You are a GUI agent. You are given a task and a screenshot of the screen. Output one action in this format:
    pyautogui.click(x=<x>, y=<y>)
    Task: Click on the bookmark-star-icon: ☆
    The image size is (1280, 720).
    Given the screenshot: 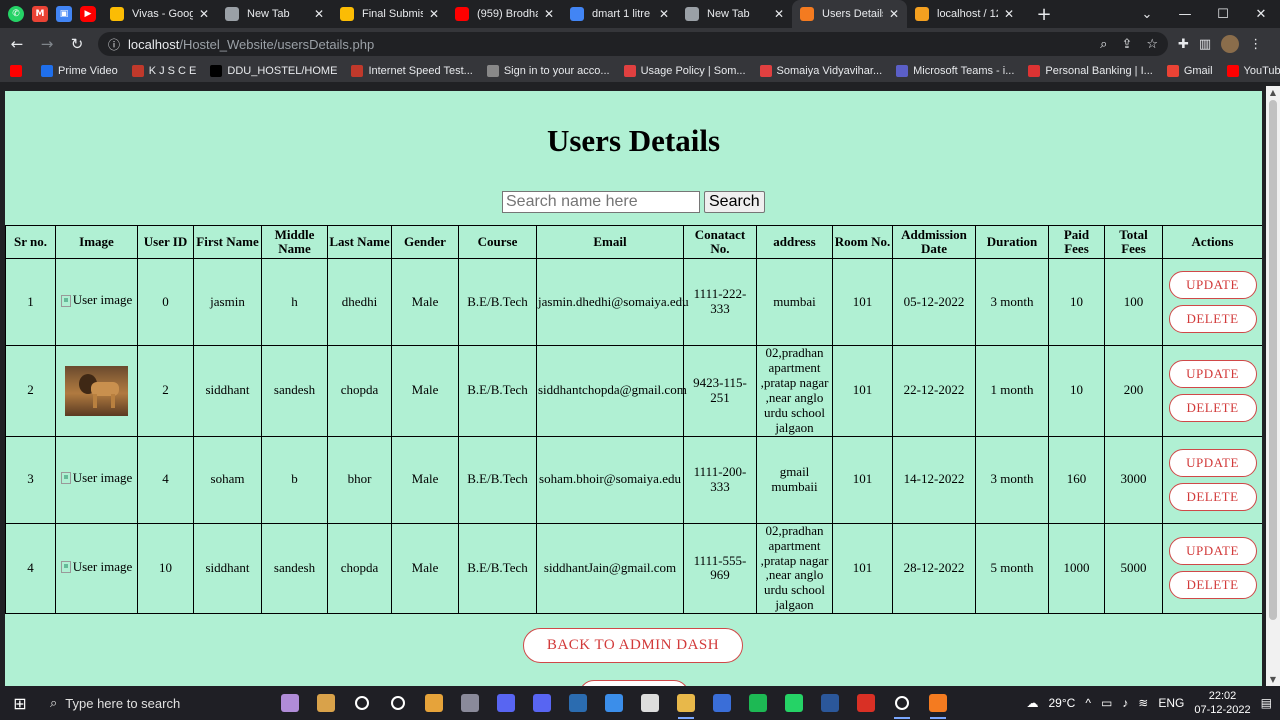 What is the action you would take?
    pyautogui.click(x=1152, y=44)
    